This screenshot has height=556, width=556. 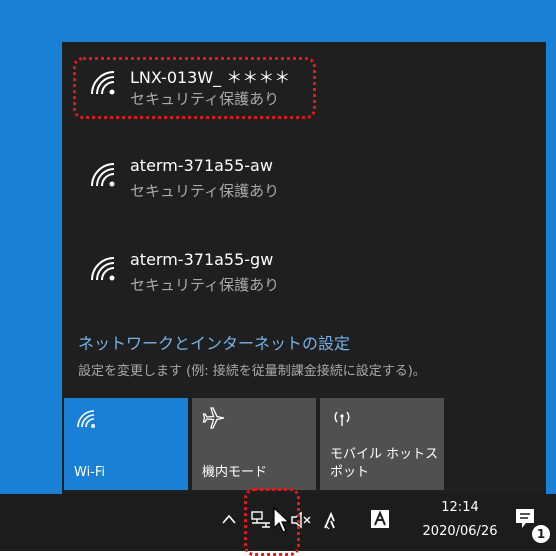 I want to click on volume-muted-icon, so click(x=301, y=520).